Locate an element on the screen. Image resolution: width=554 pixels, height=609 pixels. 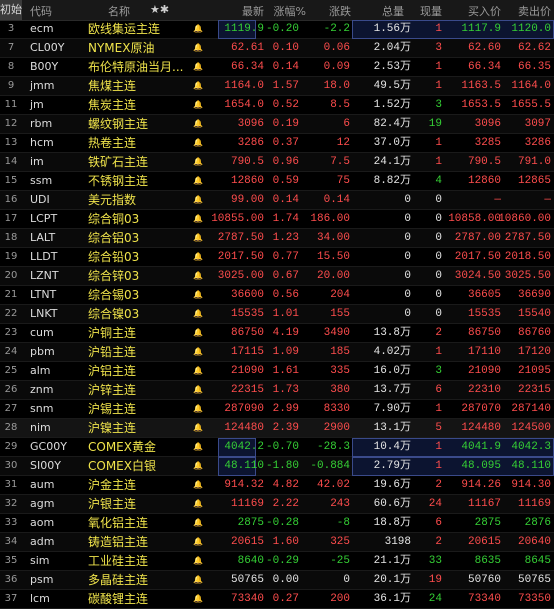
ask-price: 15540 is located at coordinates (534, 314).